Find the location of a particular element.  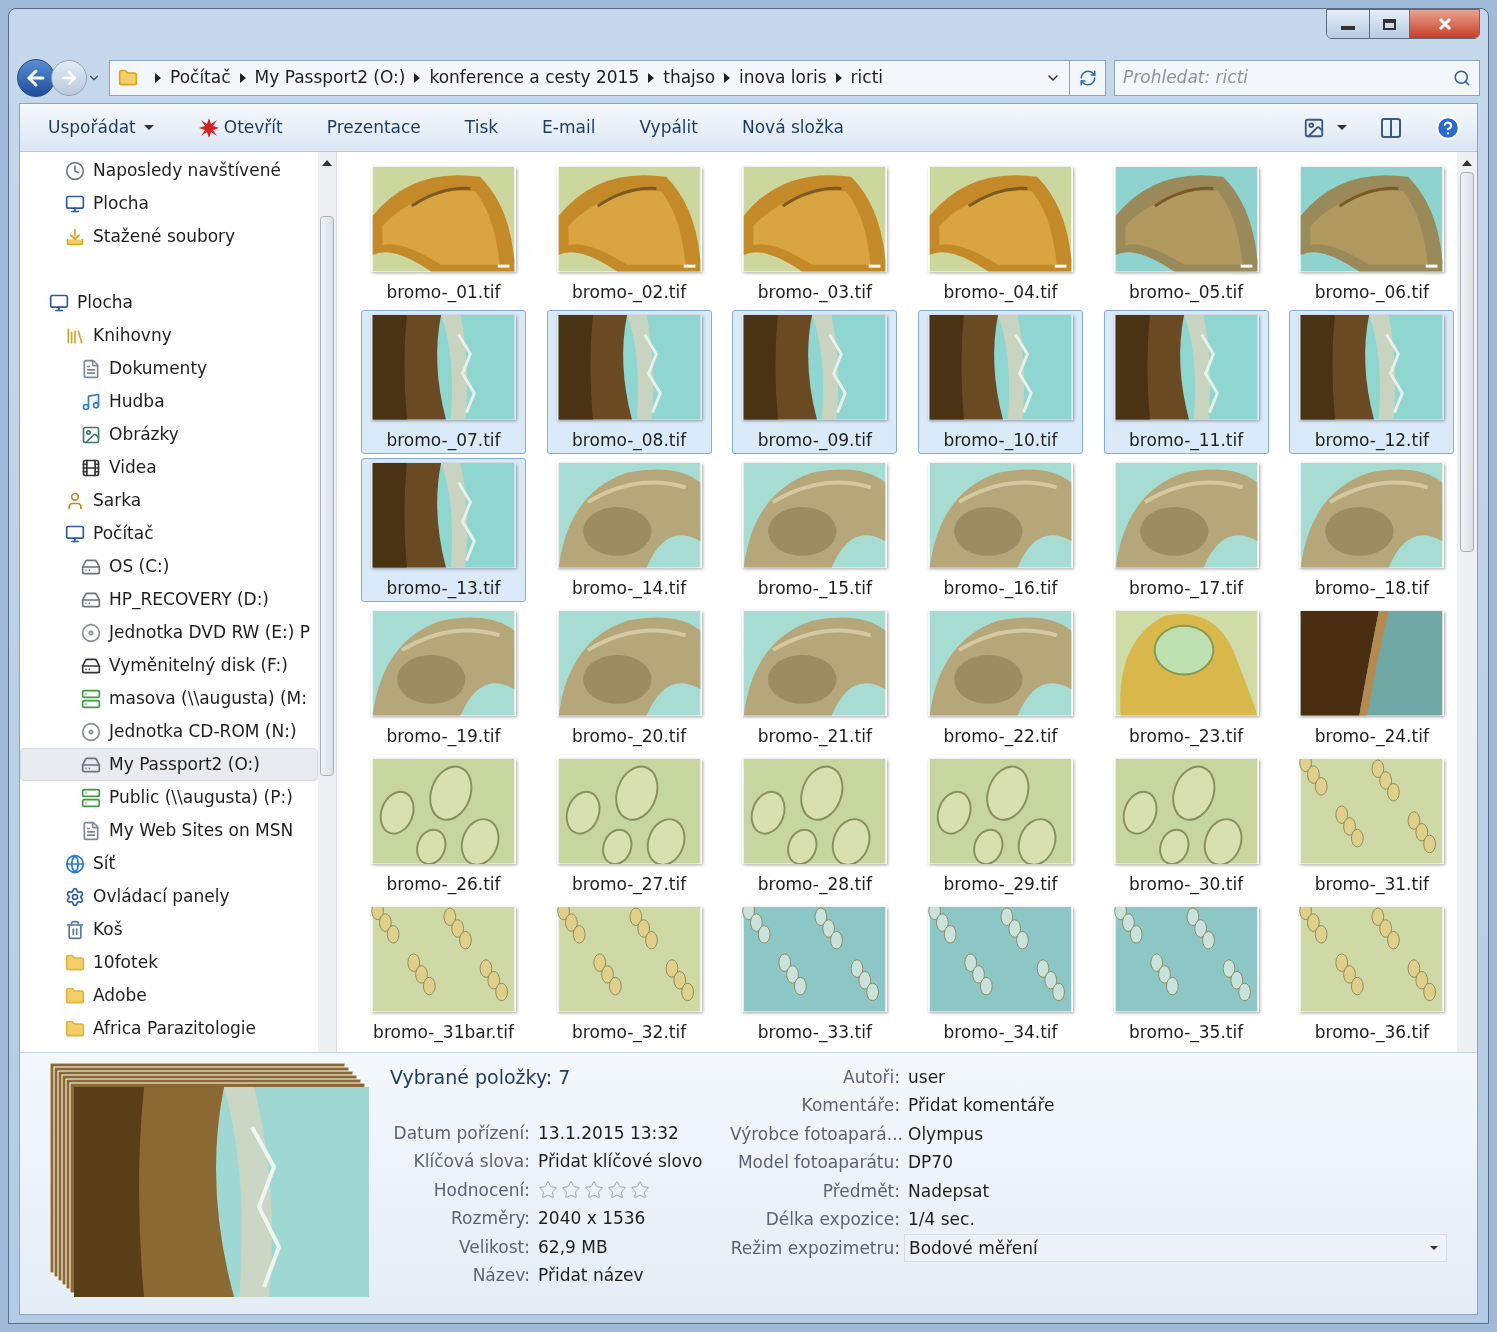

search-field: Prohledat: ricti is located at coordinates (1297, 78).